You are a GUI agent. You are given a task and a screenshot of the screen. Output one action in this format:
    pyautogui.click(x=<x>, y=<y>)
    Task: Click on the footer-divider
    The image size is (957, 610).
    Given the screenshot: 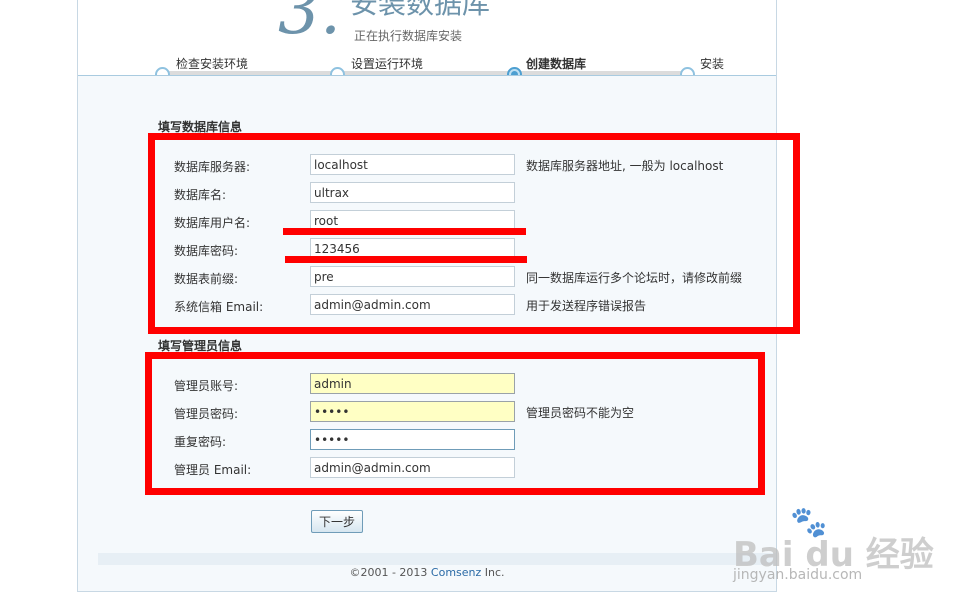 What is the action you would take?
    pyautogui.click(x=437, y=559)
    